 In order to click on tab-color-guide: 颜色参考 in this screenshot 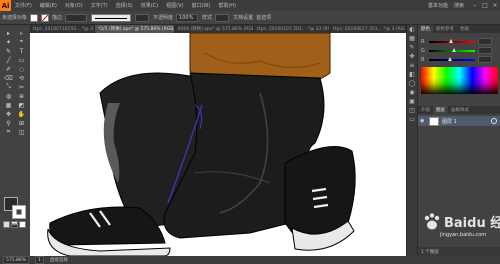, I will do `click(445, 29)`.